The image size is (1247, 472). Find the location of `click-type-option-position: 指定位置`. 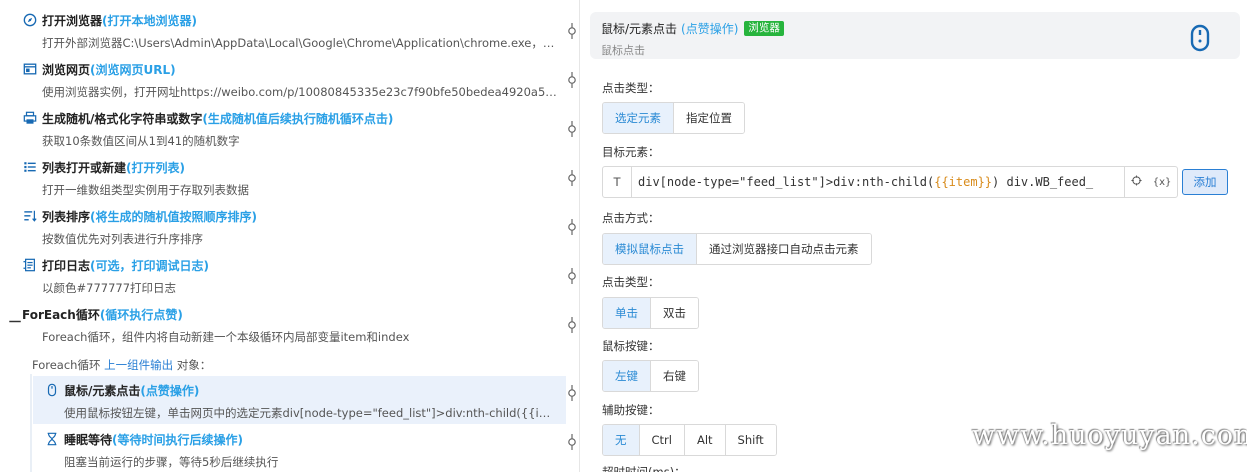

click-type-option-position: 指定位置 is located at coordinates (709, 118).